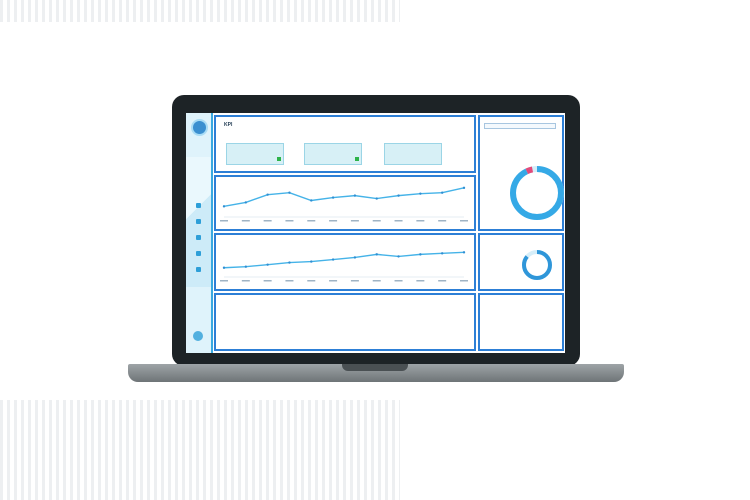  Describe the element at coordinates (200, 450) in the screenshot. I see `background-pattern-bottom` at that location.